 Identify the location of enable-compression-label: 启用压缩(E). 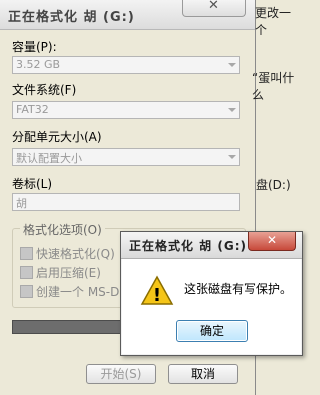
(68, 273).